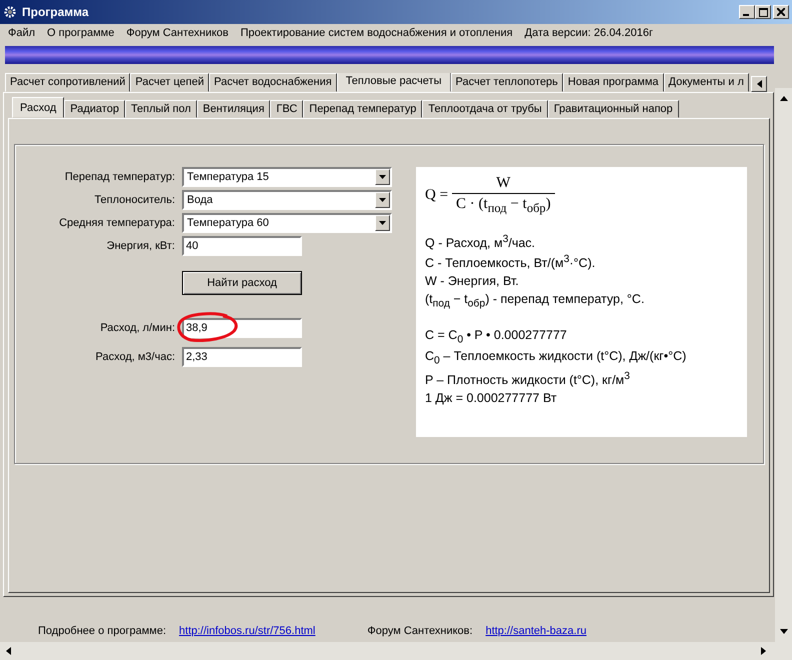 Image resolution: width=792 pixels, height=660 pixels. I want to click on scroll-left-button, so click(759, 84).